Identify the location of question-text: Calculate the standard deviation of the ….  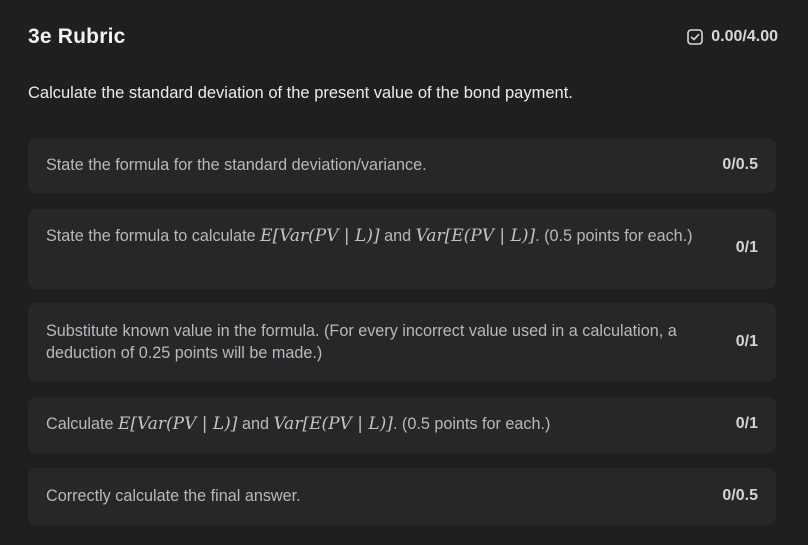
(300, 93).